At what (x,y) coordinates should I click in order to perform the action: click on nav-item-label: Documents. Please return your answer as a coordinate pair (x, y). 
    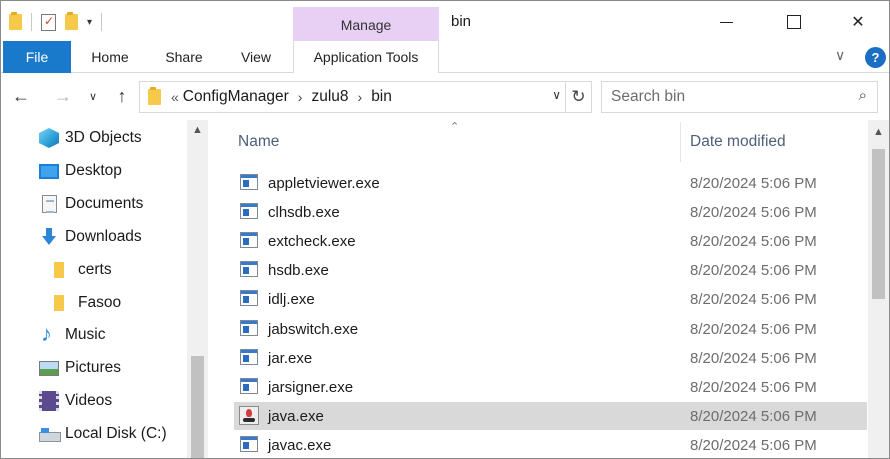
    Looking at the image, I should click on (104, 203).